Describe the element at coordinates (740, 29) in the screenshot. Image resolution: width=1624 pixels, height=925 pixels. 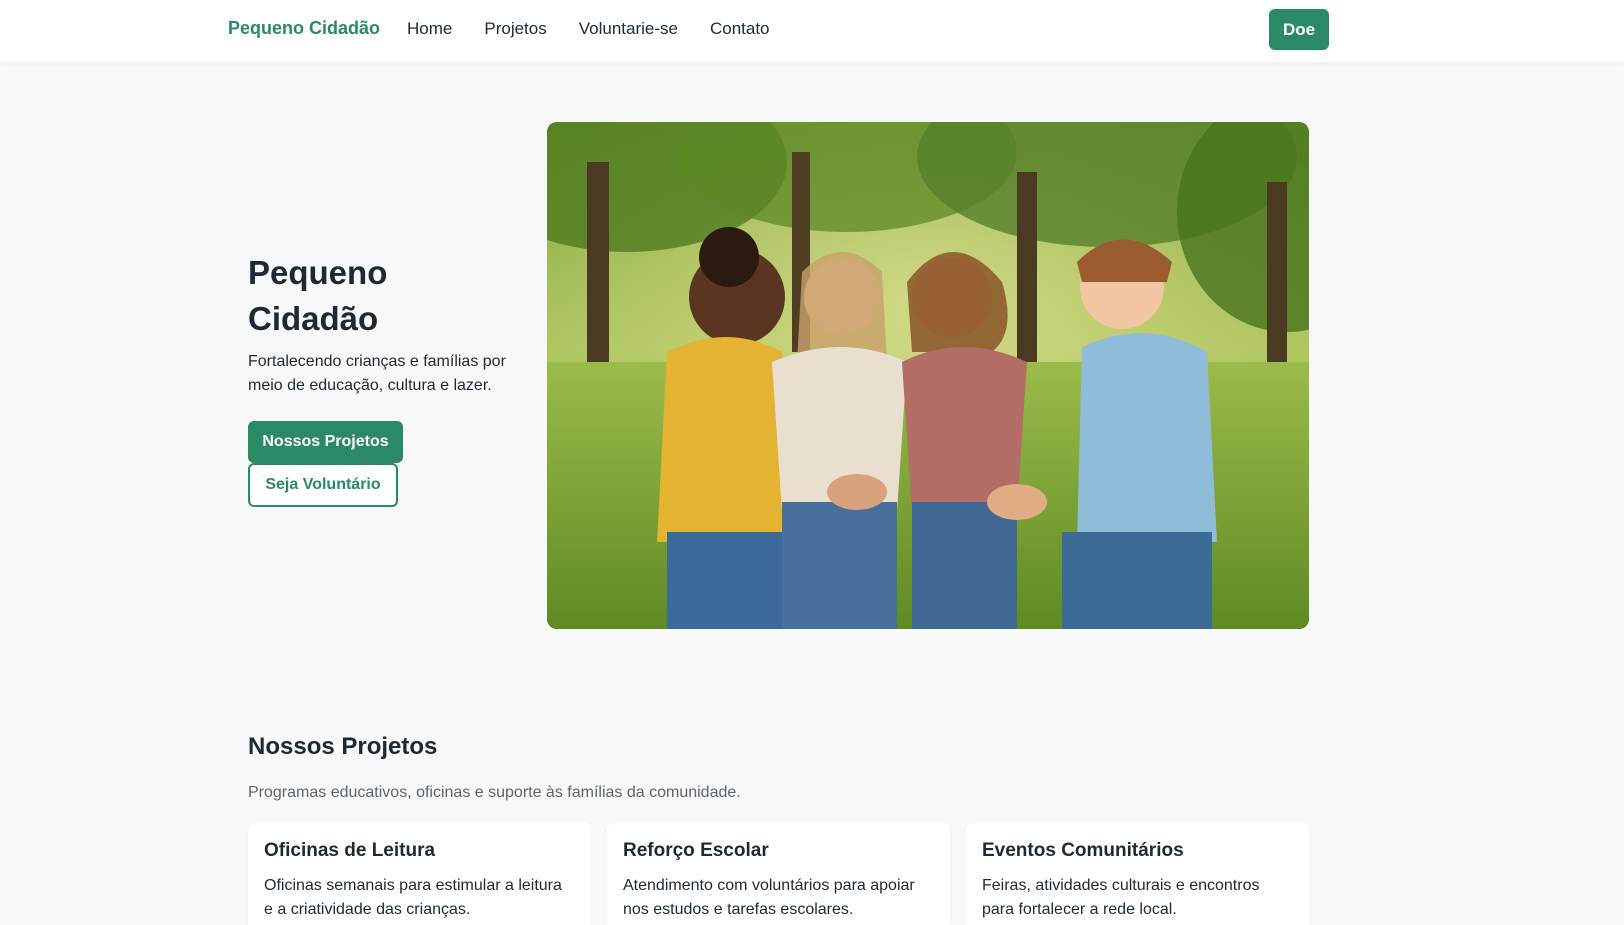
I see `nav-link-contato: Contato` at that location.